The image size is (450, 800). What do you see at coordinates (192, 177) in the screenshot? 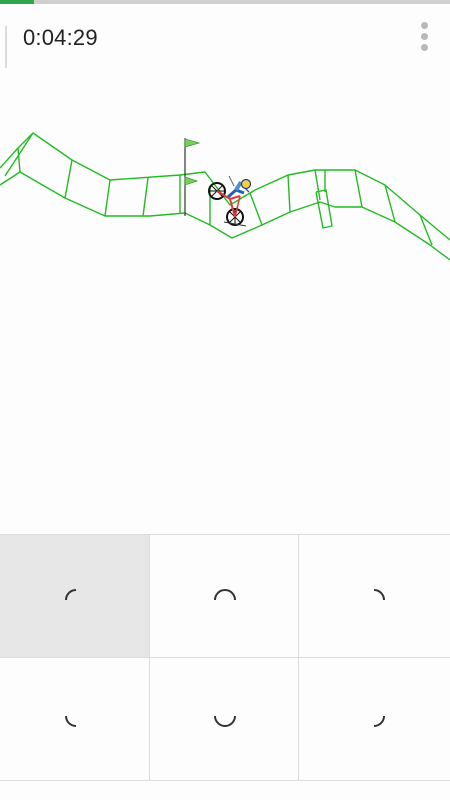
I see `checkpoint-flag` at bounding box center [192, 177].